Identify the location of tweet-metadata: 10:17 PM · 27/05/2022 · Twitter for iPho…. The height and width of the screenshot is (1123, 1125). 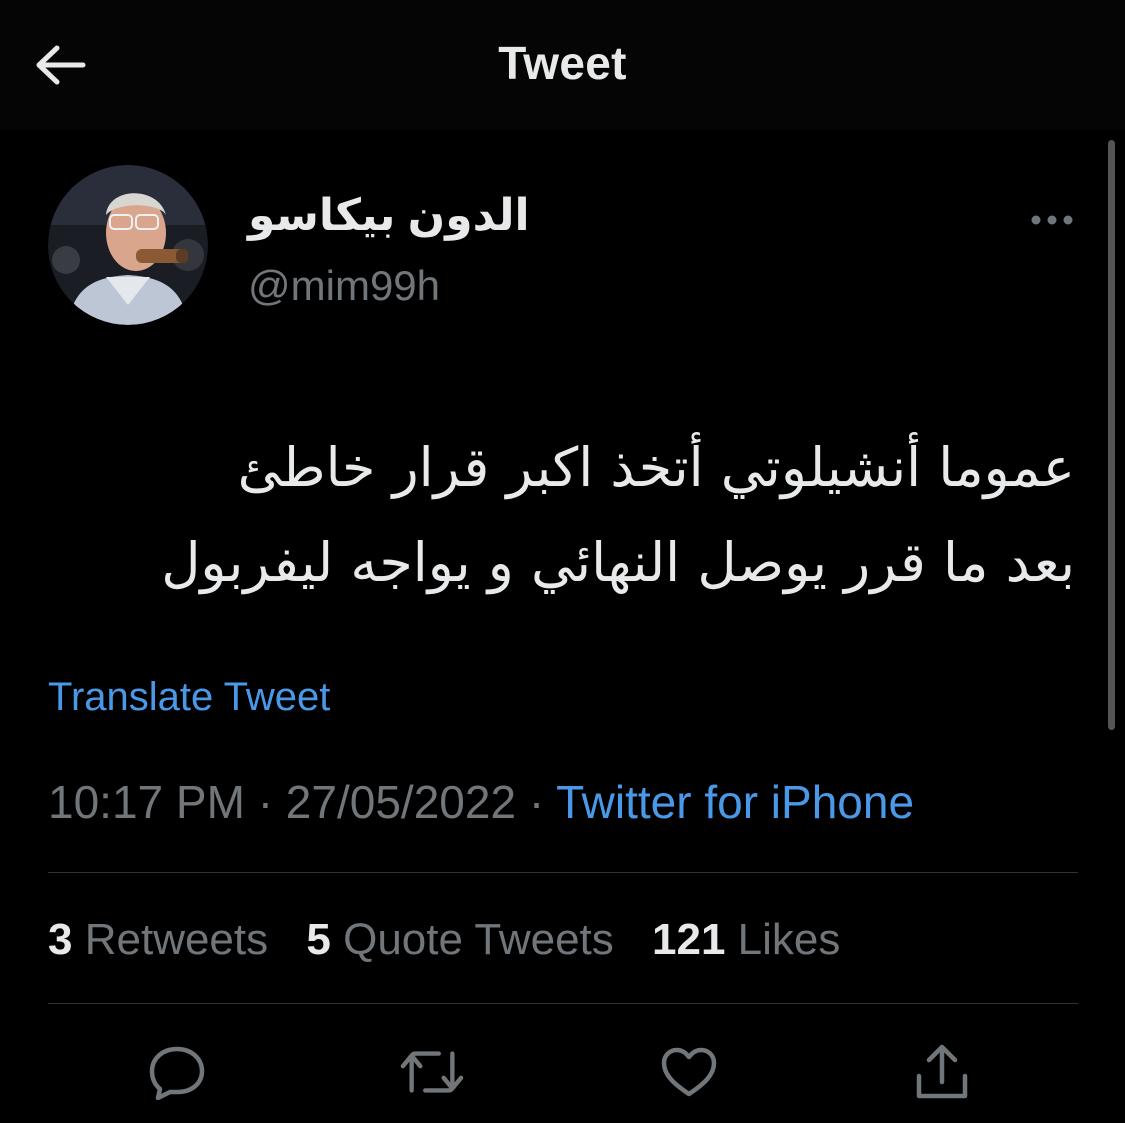
(481, 802).